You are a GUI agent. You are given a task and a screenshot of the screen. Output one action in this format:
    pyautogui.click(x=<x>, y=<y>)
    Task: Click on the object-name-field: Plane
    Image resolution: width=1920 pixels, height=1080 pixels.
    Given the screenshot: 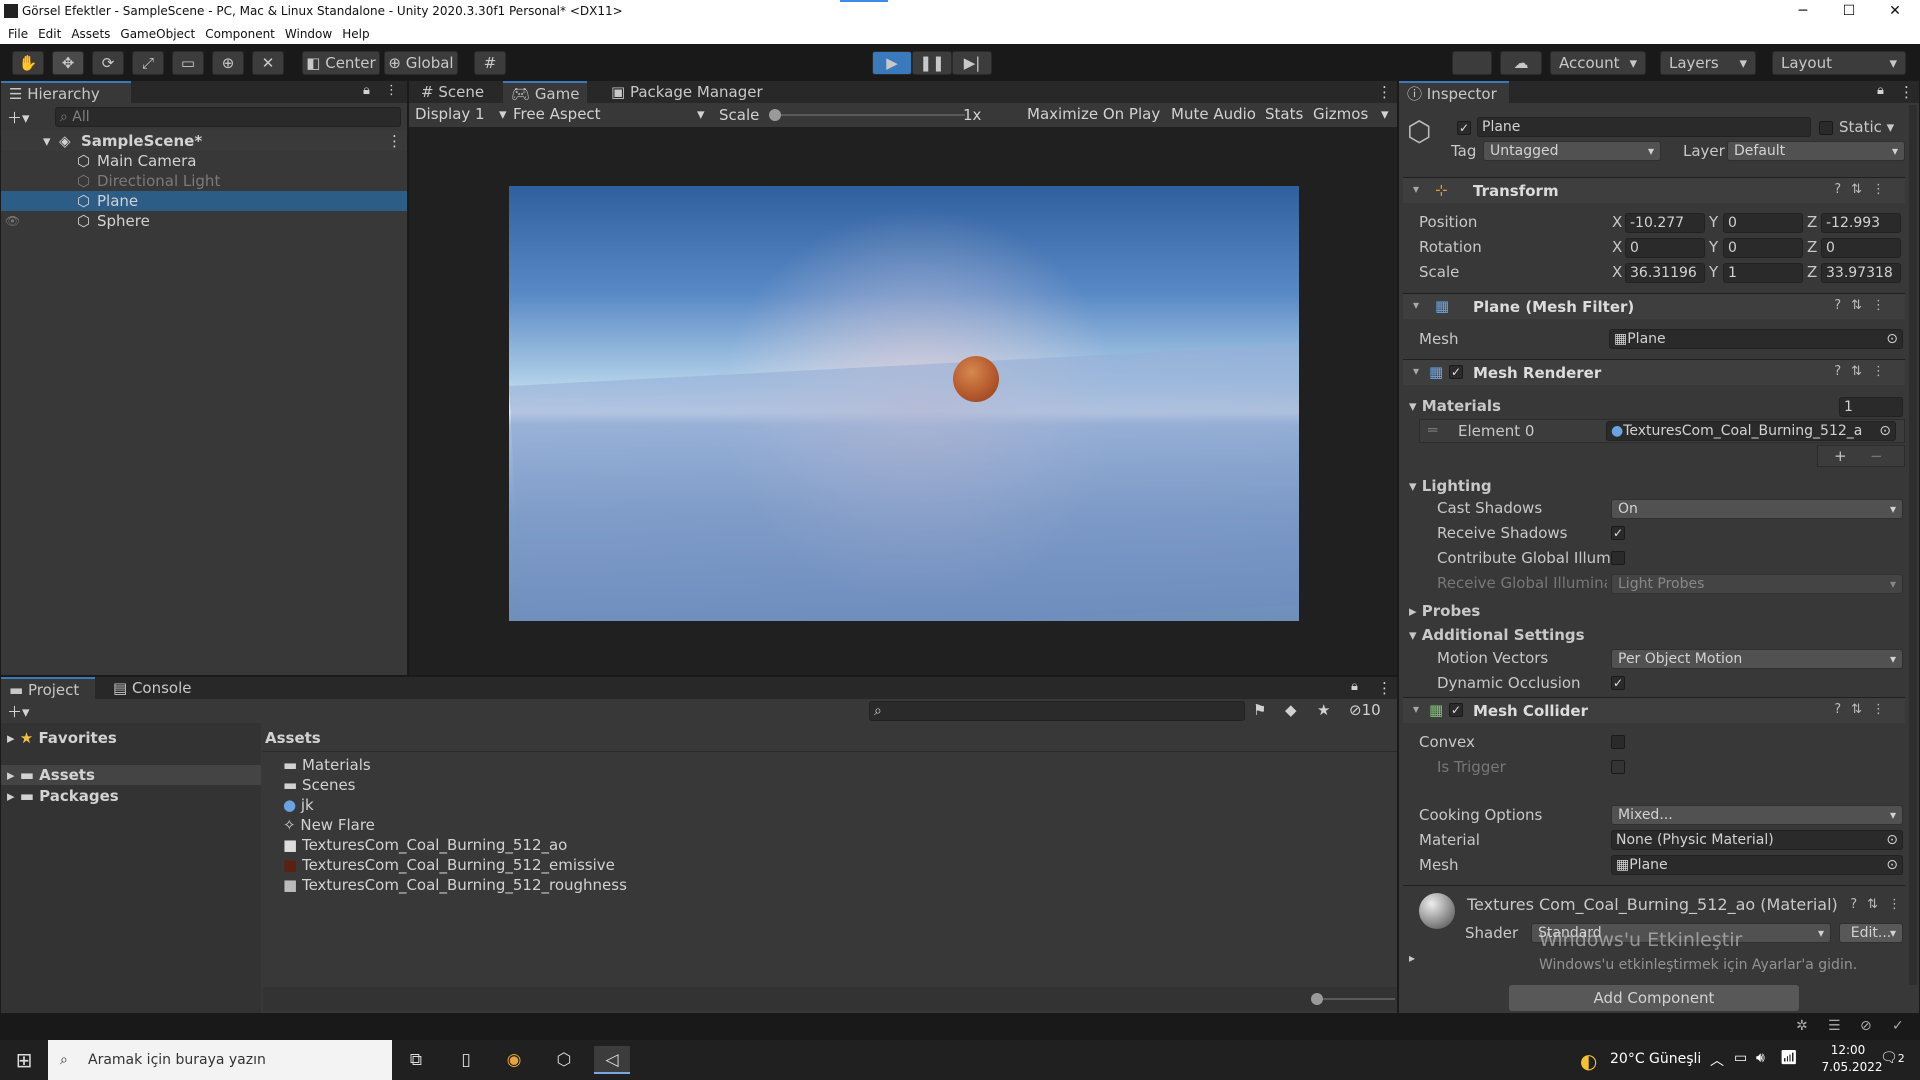 What is the action you would take?
    pyautogui.click(x=1644, y=127)
    